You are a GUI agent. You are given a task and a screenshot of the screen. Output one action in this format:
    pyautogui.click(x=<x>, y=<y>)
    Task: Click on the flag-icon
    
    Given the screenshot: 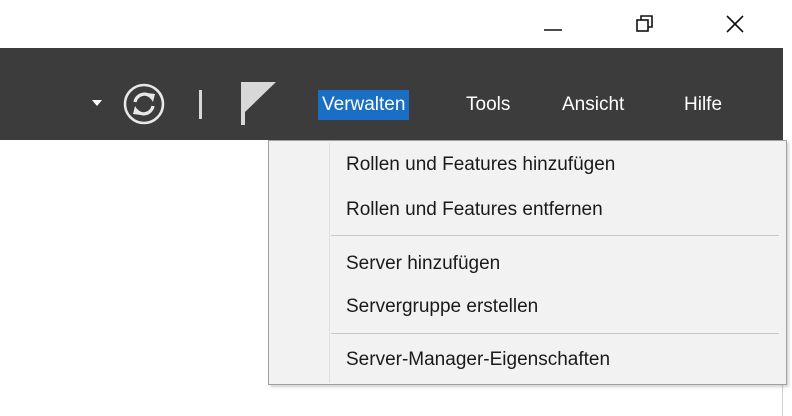 What is the action you would take?
    pyautogui.click(x=258, y=103)
    